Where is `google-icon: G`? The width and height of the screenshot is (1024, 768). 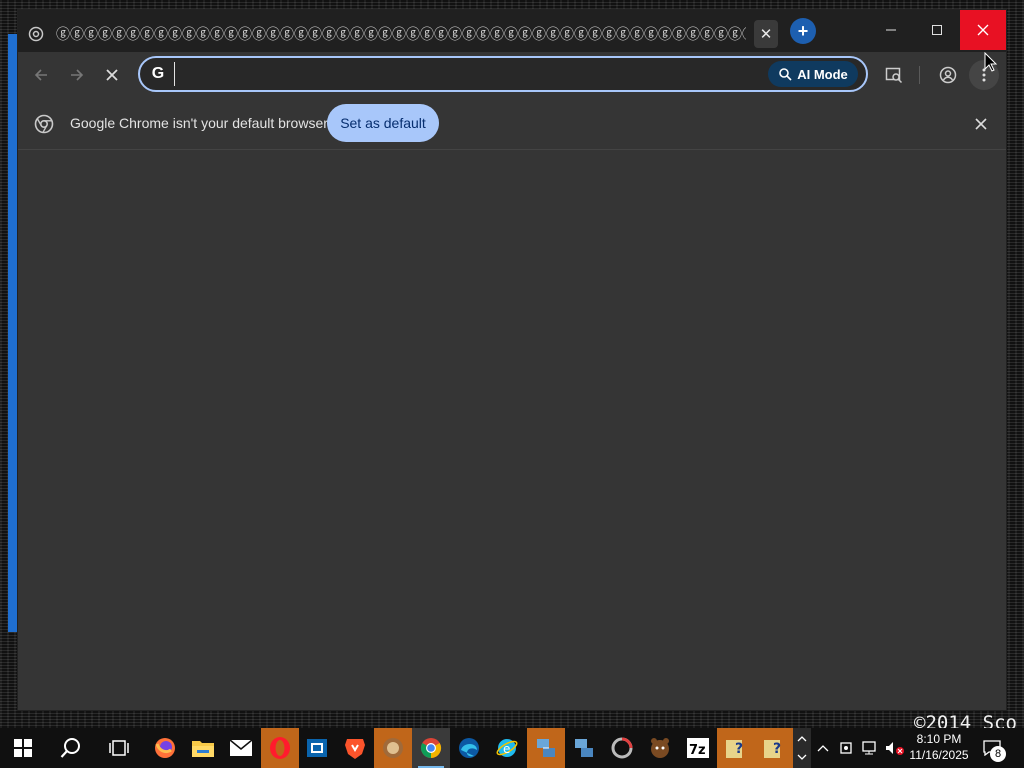
google-icon: G is located at coordinates (158, 73).